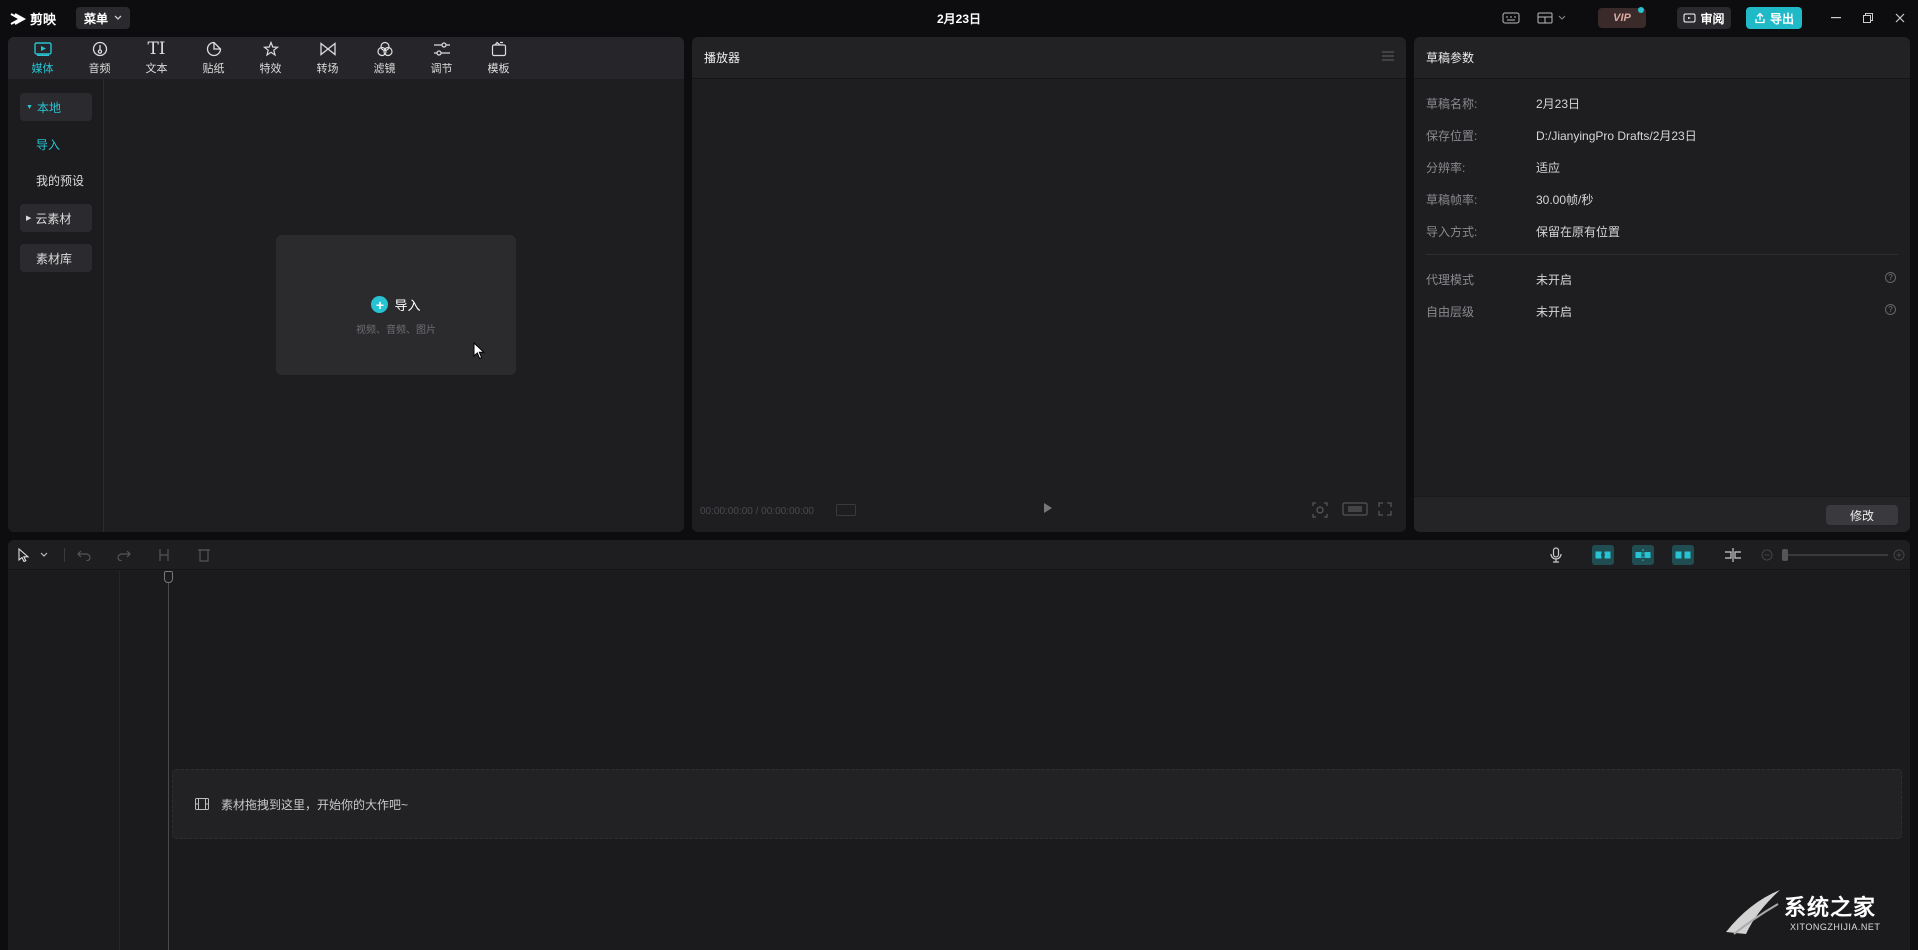 The height and width of the screenshot is (950, 1918). What do you see at coordinates (1868, 18) in the screenshot?
I see `restore-icon` at bounding box center [1868, 18].